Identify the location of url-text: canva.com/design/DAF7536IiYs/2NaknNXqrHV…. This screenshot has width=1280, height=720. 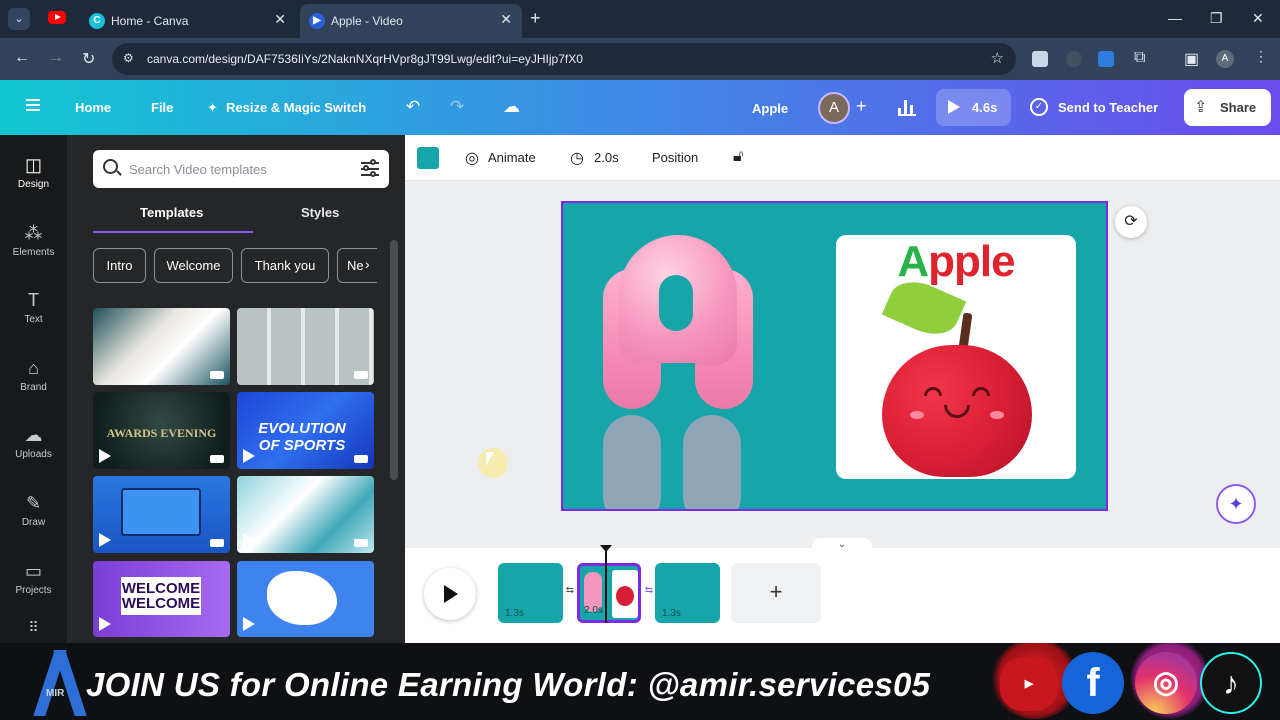
(365, 59).